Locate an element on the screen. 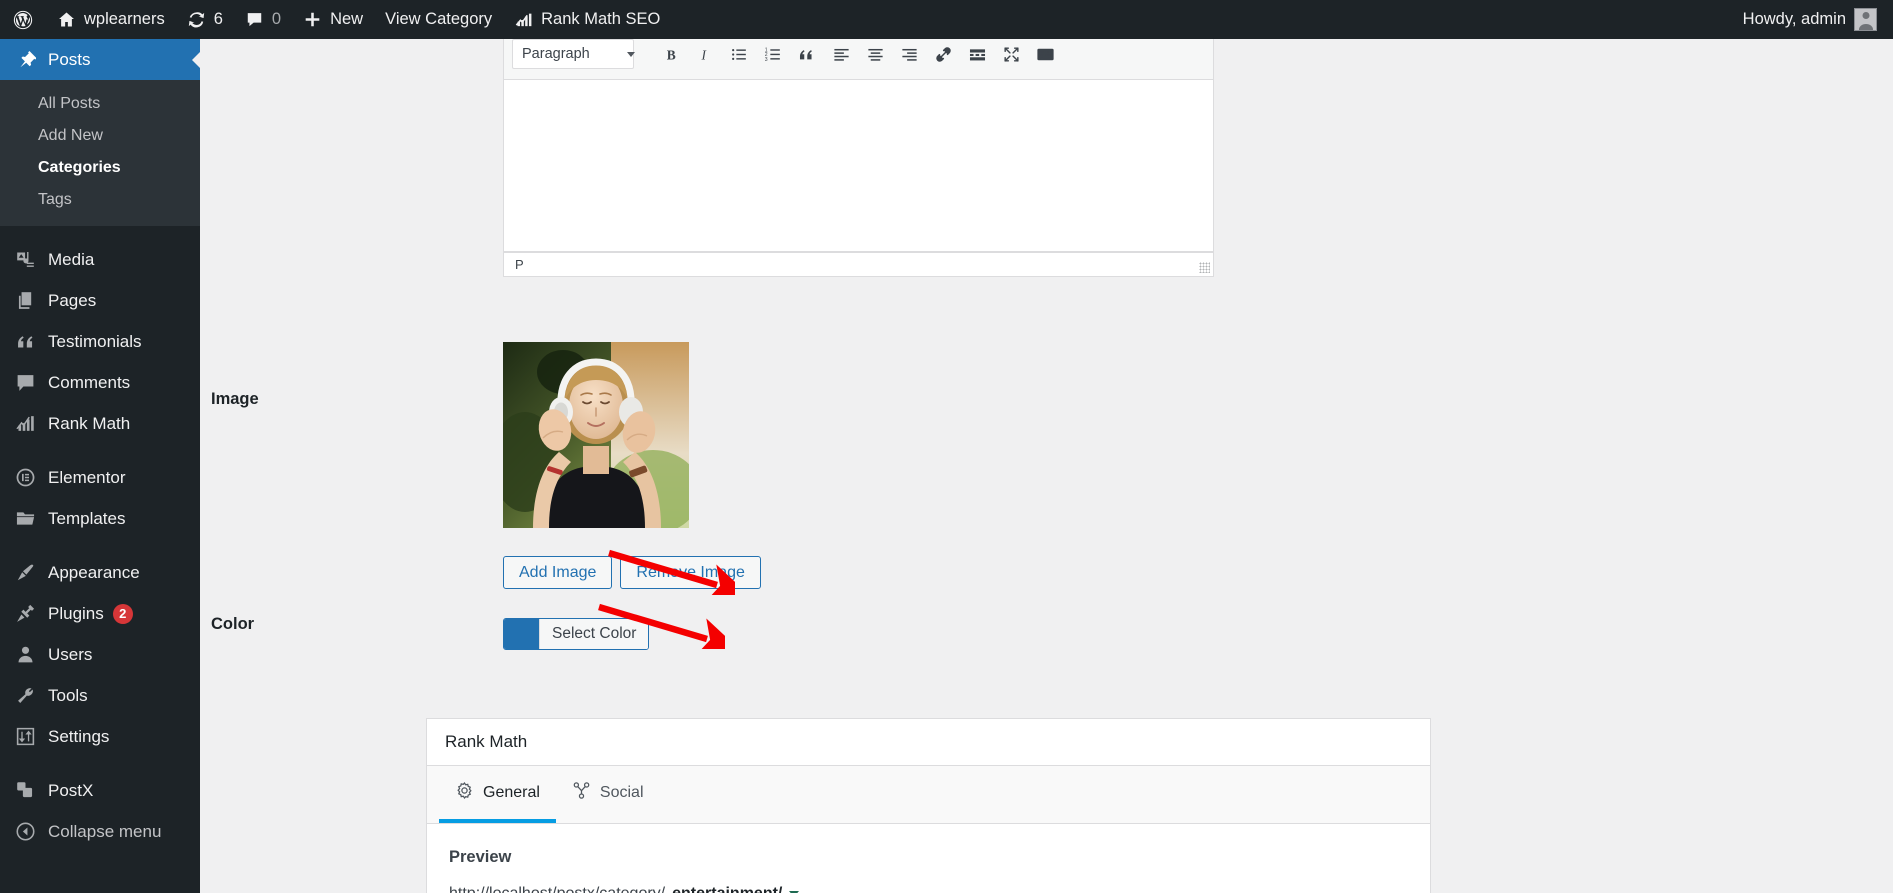 This screenshot has width=1893, height=893. rank-math-seo-menu: Rank Math SEO is located at coordinates (587, 19).